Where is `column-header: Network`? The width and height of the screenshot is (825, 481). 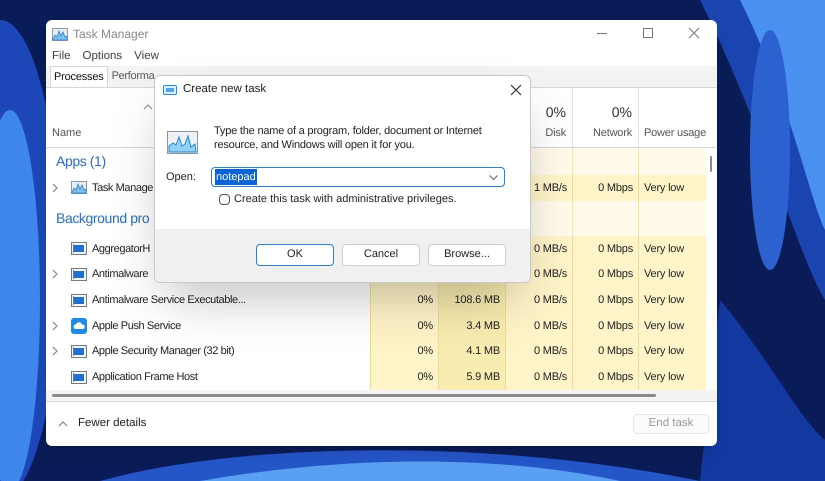
column-header: Network is located at coordinates (612, 132).